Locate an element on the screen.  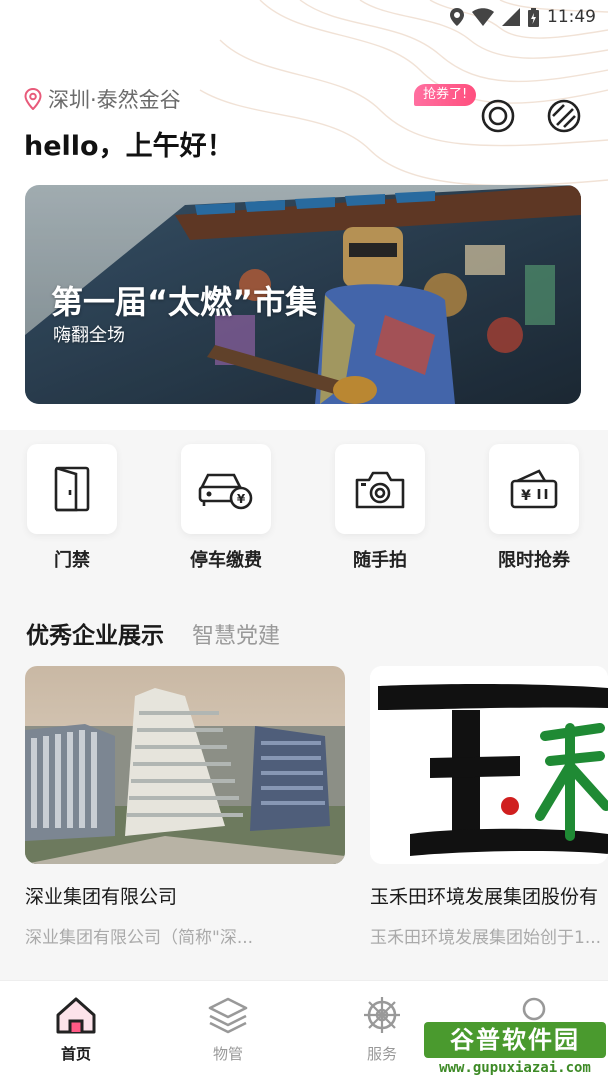
company-name: 玉禾田环境发展集团股份有 is located at coordinates (484, 897).